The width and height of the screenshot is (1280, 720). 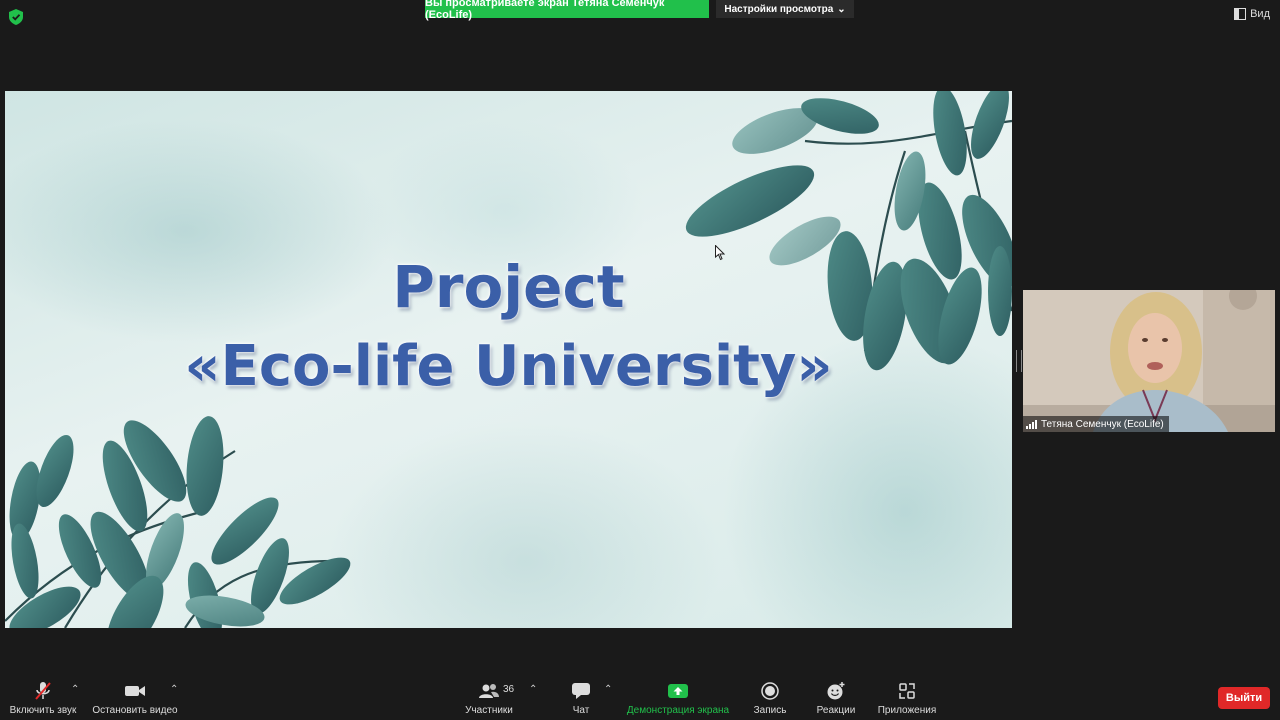 I want to click on share-screen-label: Демонстрация экрана, so click(x=678, y=710).